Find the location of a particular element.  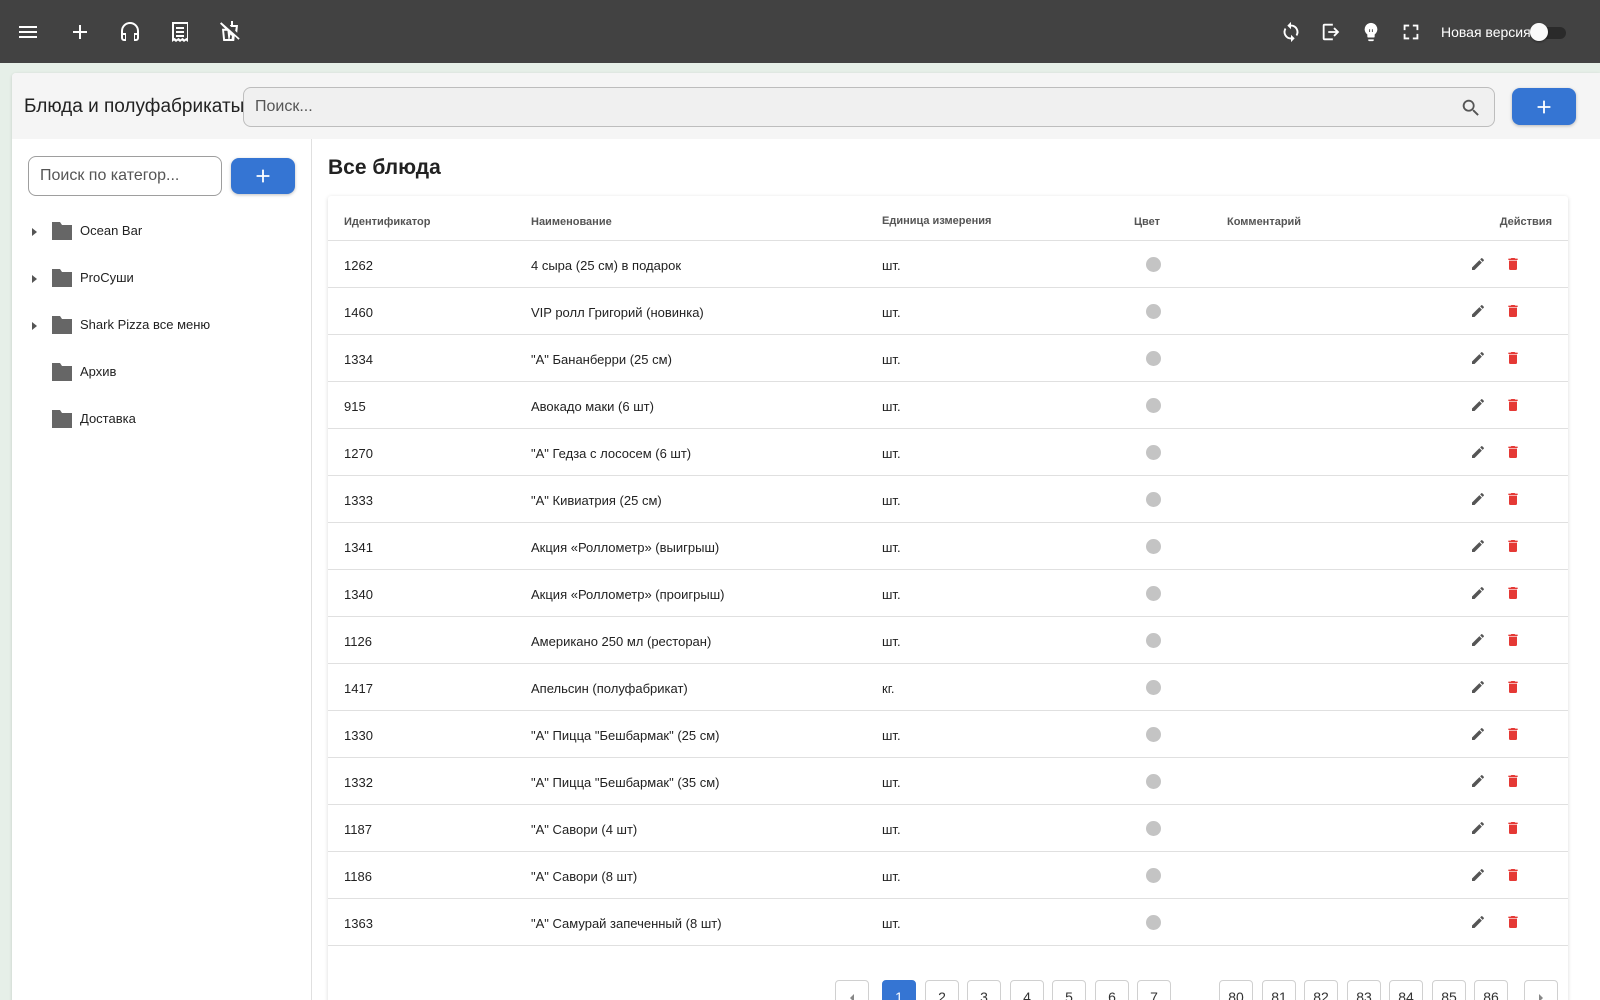

category-search-field is located at coordinates (125, 176).